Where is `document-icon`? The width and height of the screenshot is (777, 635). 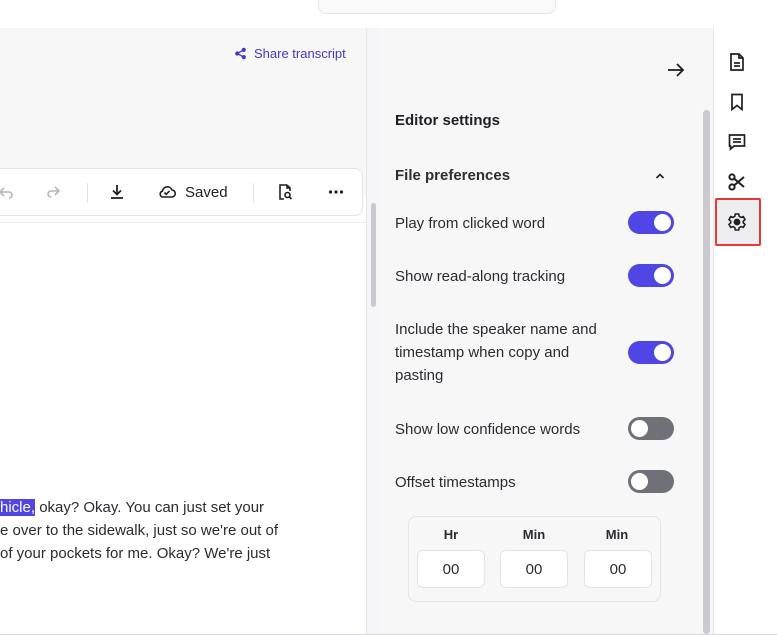
document-icon is located at coordinates (737, 62).